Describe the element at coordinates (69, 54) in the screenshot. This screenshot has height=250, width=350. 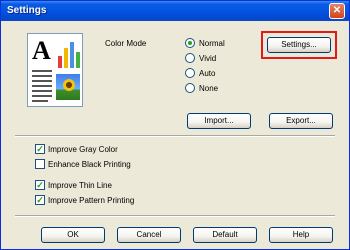
I see `preview-bar-chart` at that location.